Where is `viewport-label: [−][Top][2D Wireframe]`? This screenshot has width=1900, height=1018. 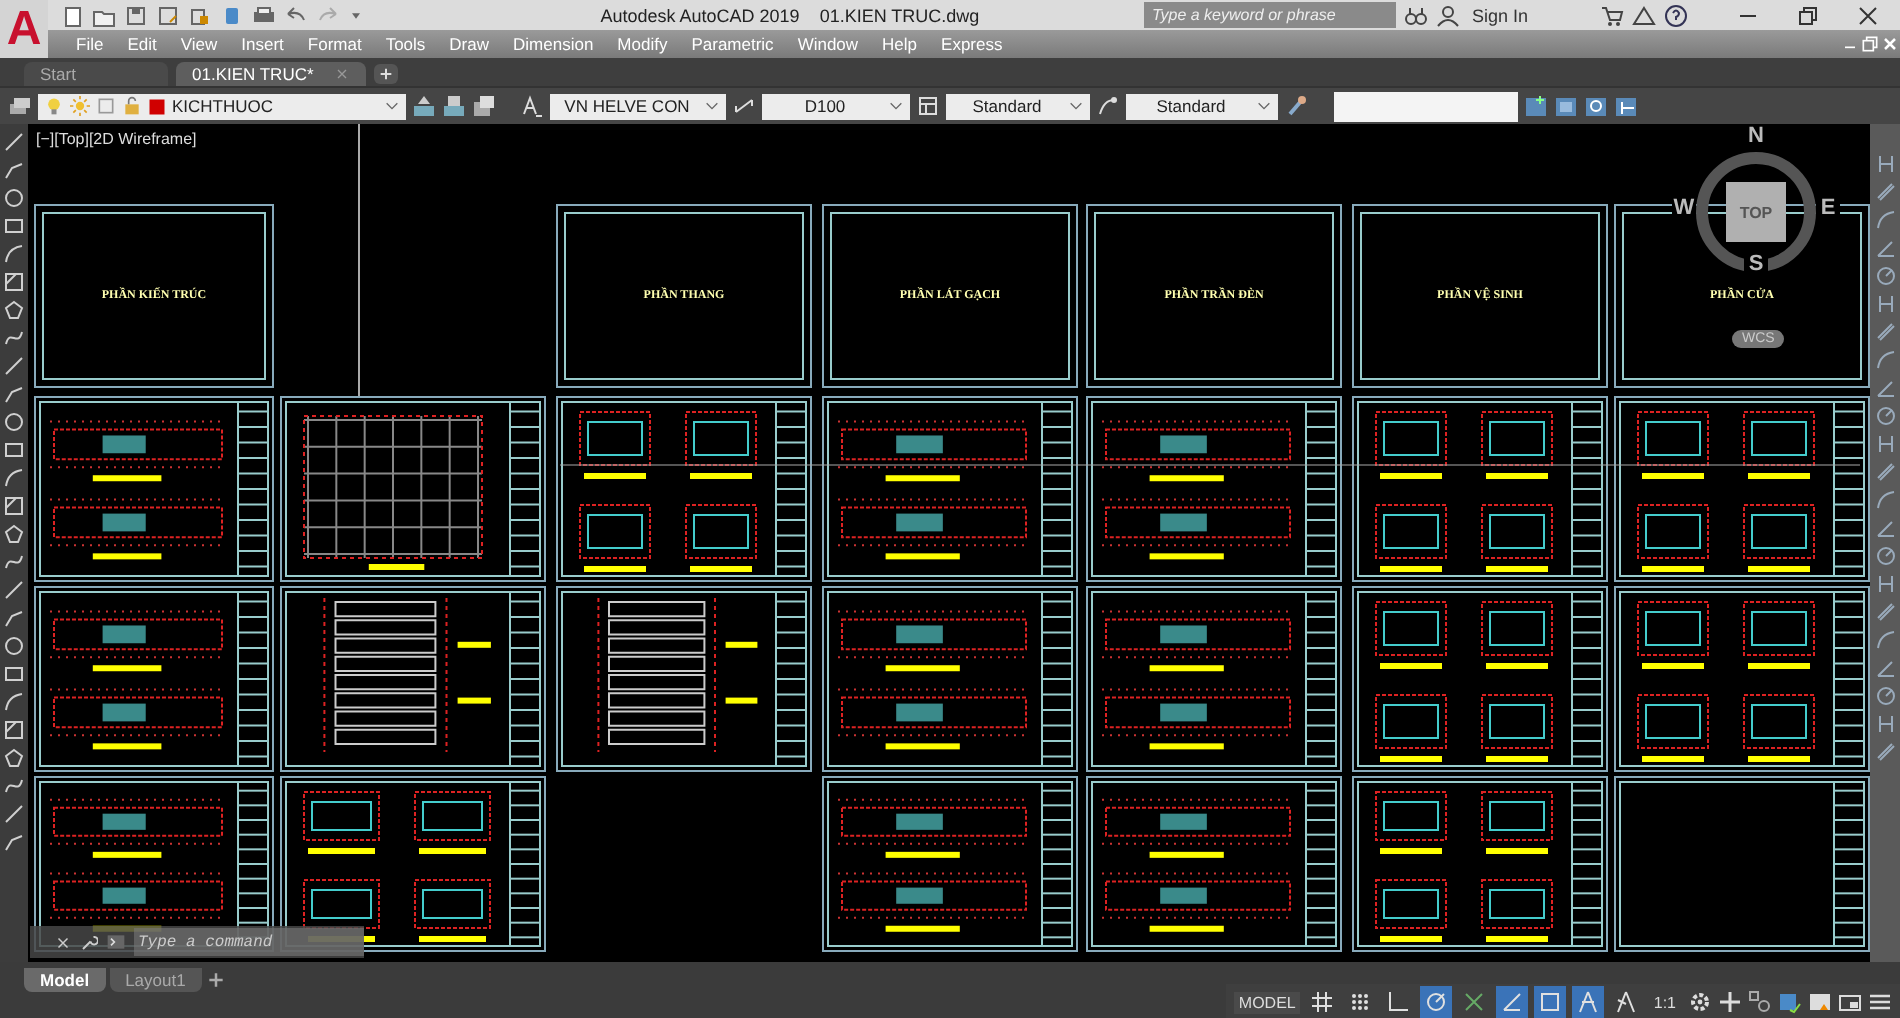 viewport-label: [−][Top][2D Wireframe] is located at coordinates (116, 139).